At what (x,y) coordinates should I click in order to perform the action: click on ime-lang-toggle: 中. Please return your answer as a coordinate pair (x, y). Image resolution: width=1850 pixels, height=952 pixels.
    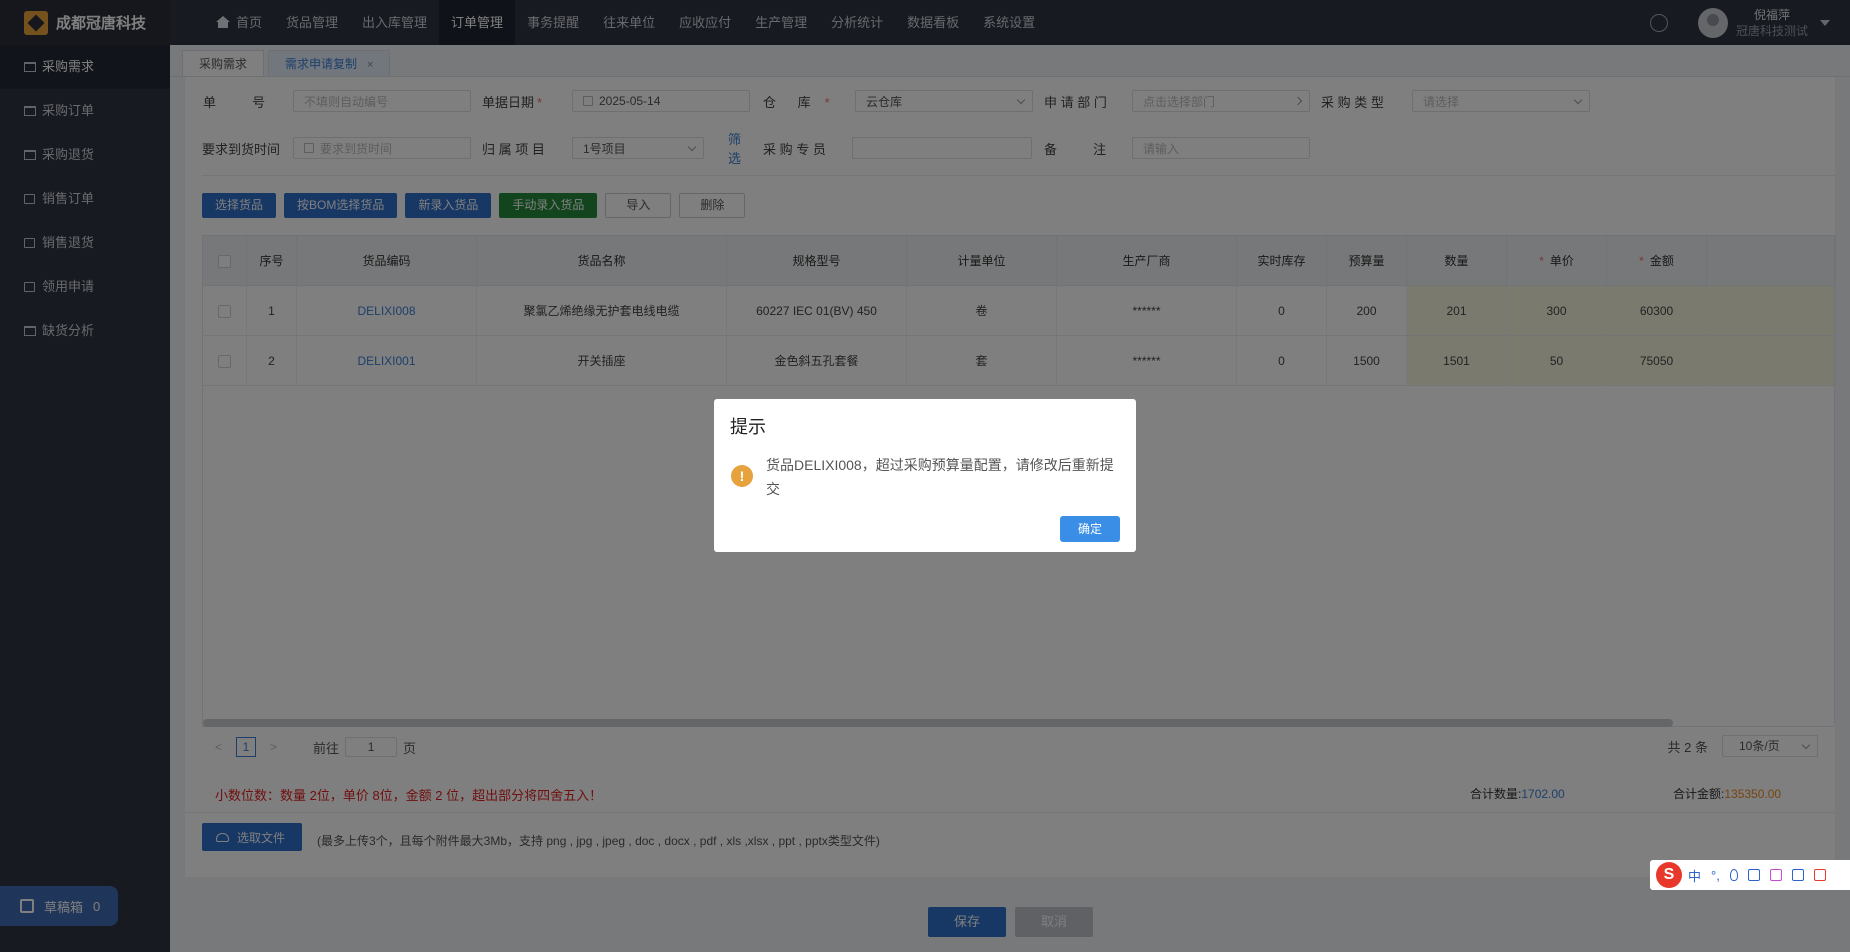
    Looking at the image, I should click on (1694, 875).